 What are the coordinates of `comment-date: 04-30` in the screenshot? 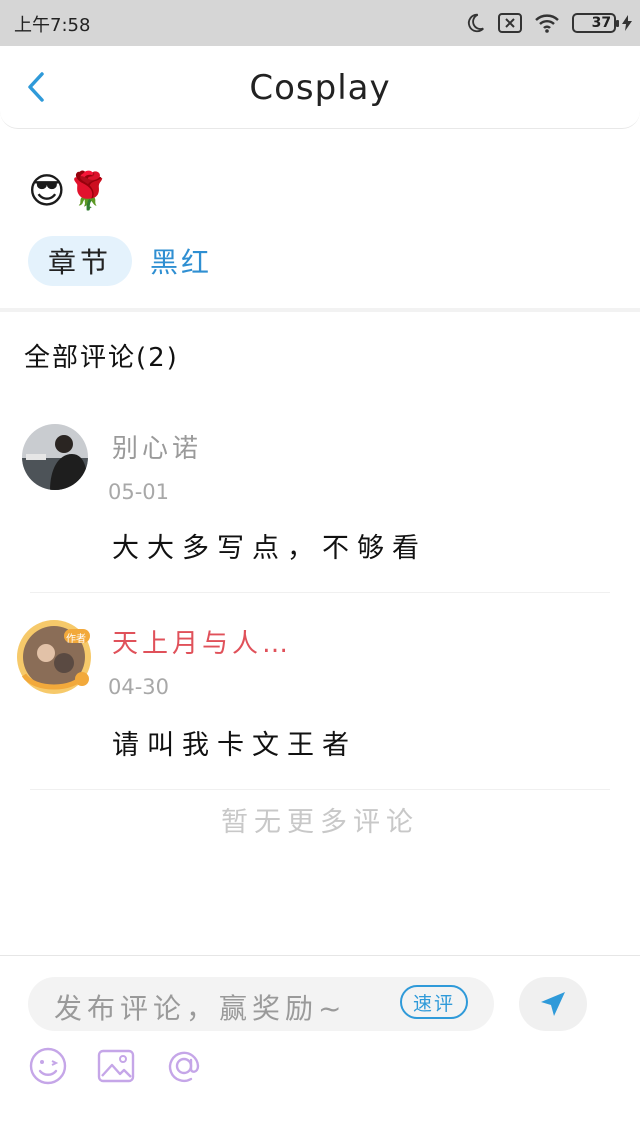 It's located at (139, 687).